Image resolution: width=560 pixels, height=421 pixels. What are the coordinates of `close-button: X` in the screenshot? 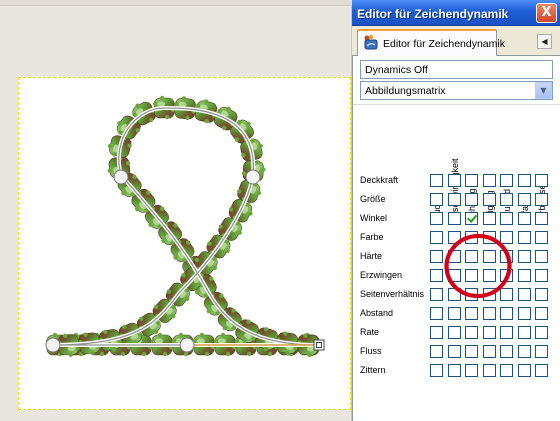 It's located at (546, 13).